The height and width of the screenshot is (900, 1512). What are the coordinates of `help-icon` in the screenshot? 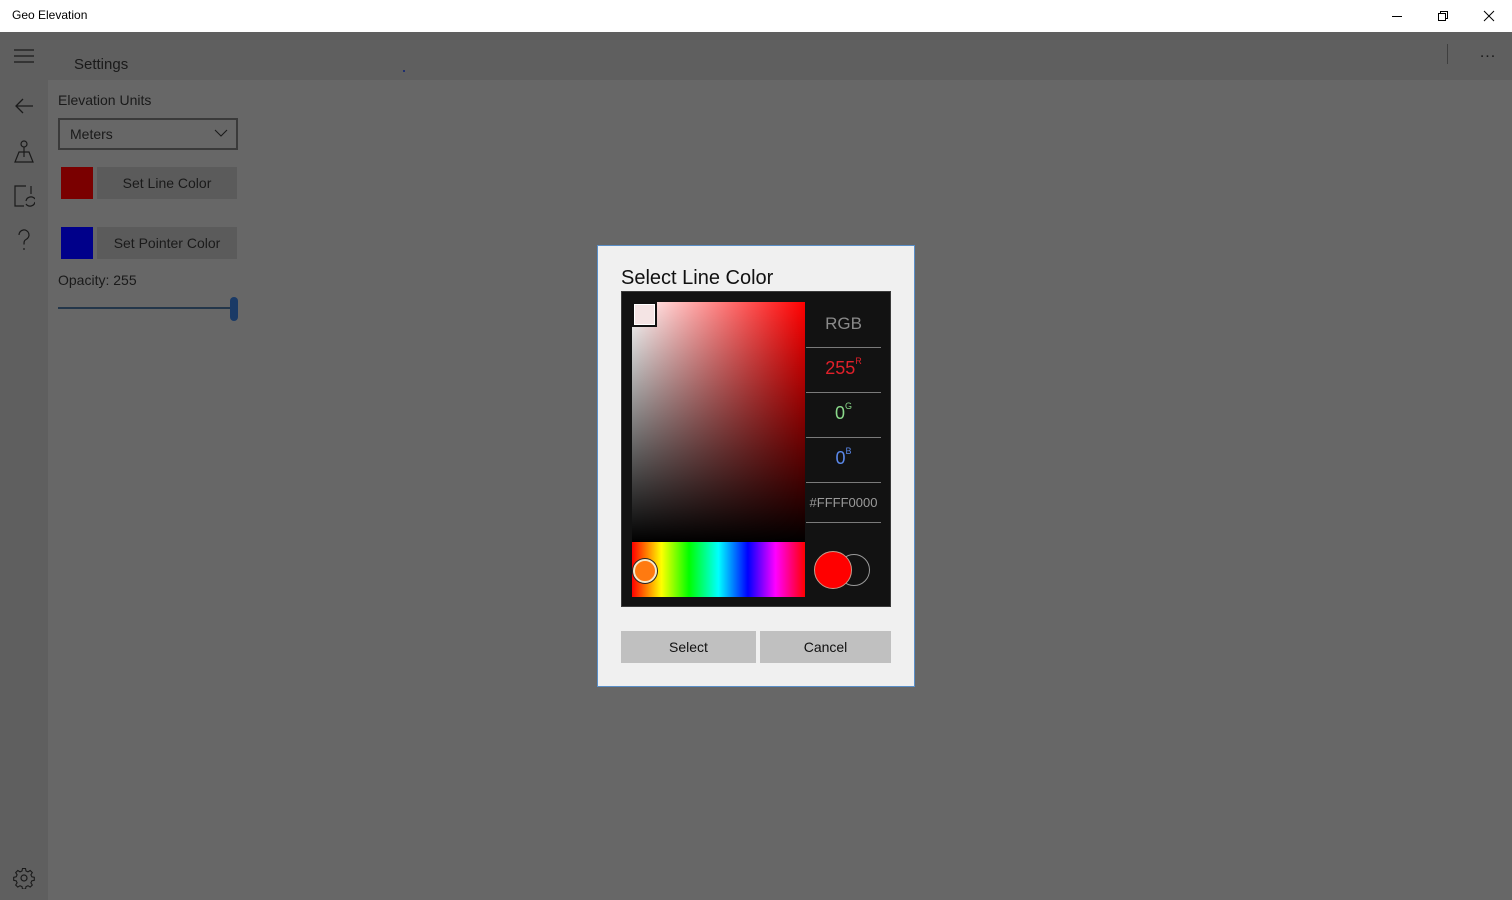 It's located at (24, 239).